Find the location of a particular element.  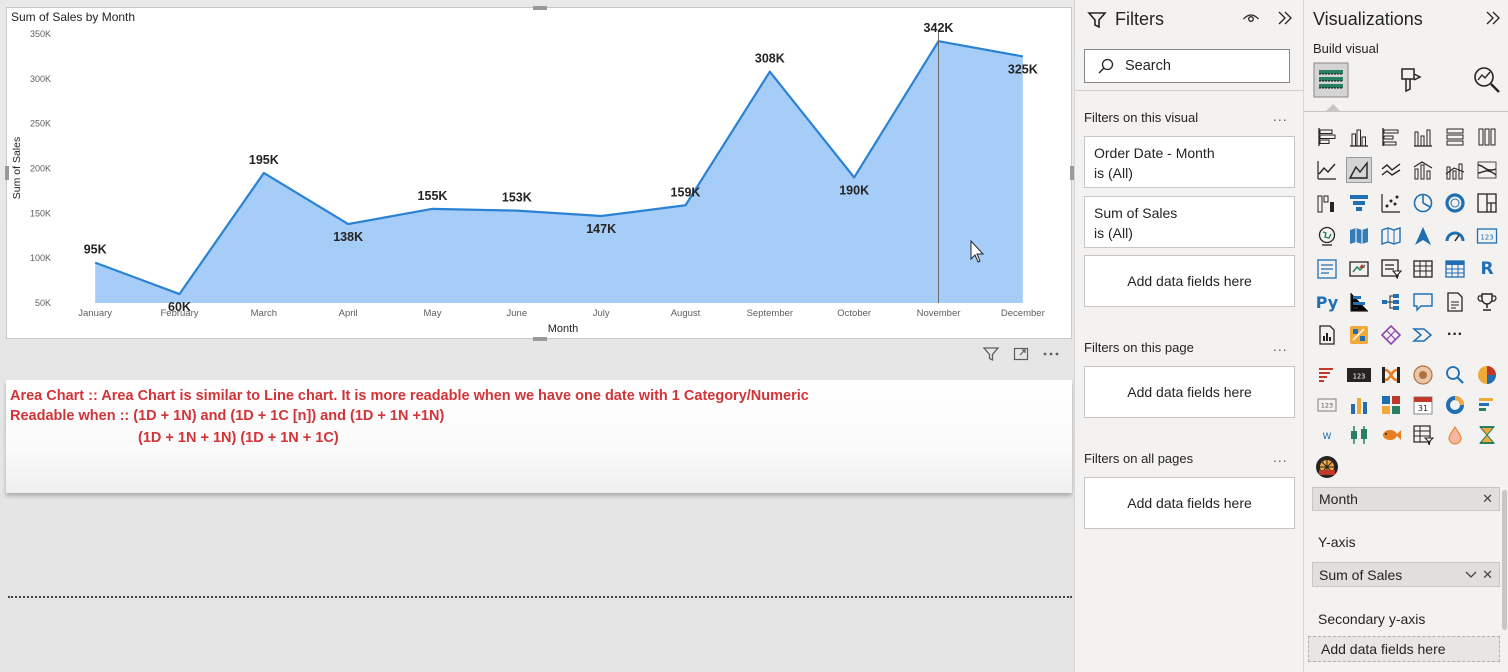

format-visual-tab is located at coordinates (1409, 80).